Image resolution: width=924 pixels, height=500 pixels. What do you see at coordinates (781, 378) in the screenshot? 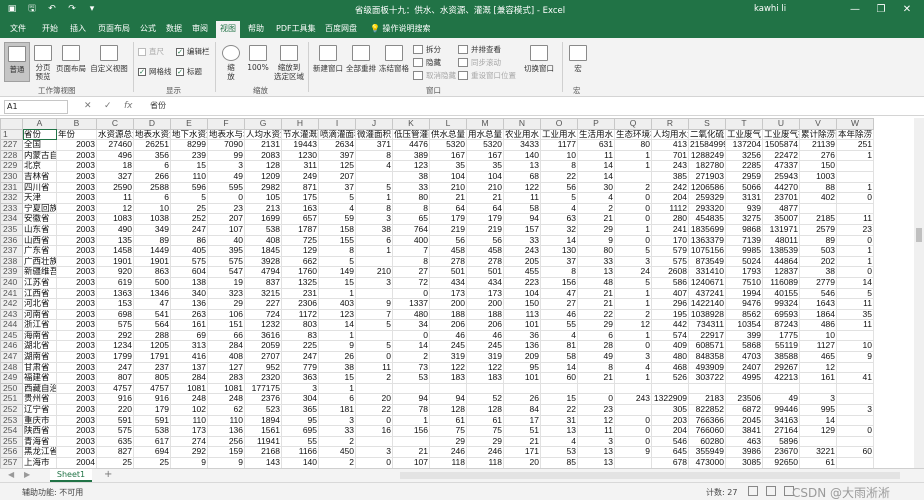
I see `cell: 42213` at bounding box center [781, 378].